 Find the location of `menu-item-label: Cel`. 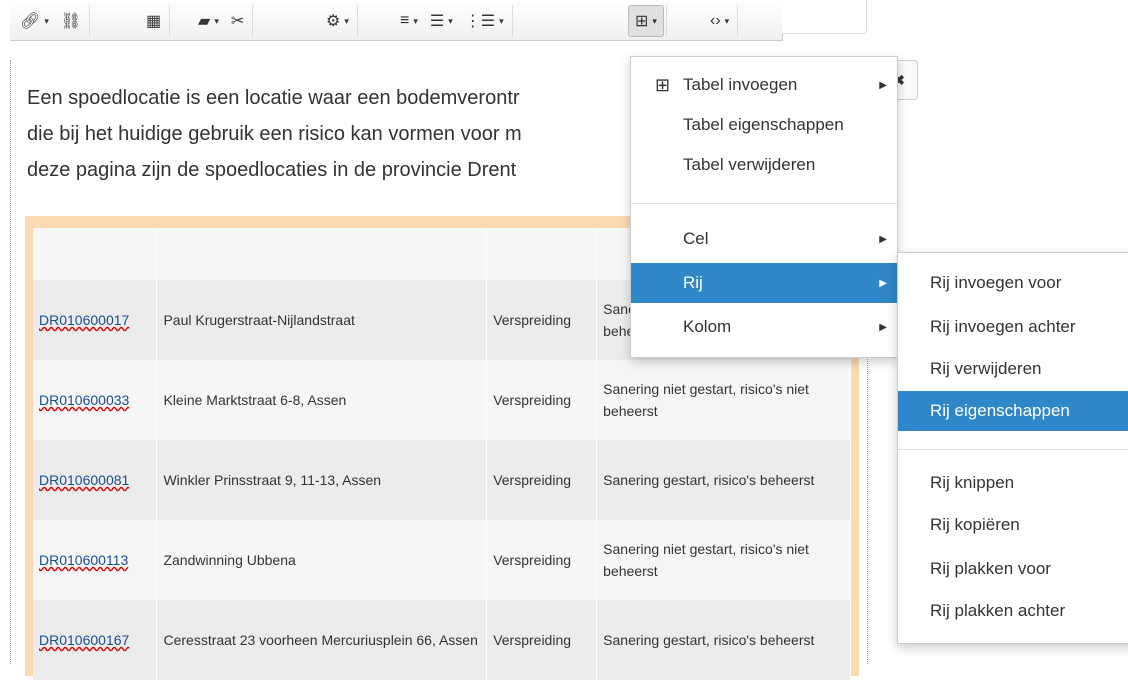

menu-item-label: Cel is located at coordinates (696, 238).